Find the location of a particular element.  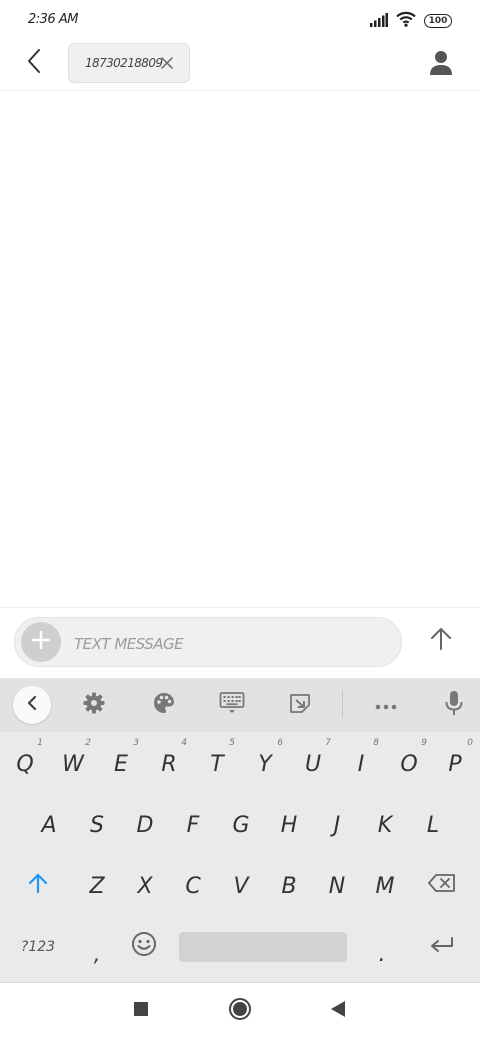

back-arrow-icon is located at coordinates (34, 63).